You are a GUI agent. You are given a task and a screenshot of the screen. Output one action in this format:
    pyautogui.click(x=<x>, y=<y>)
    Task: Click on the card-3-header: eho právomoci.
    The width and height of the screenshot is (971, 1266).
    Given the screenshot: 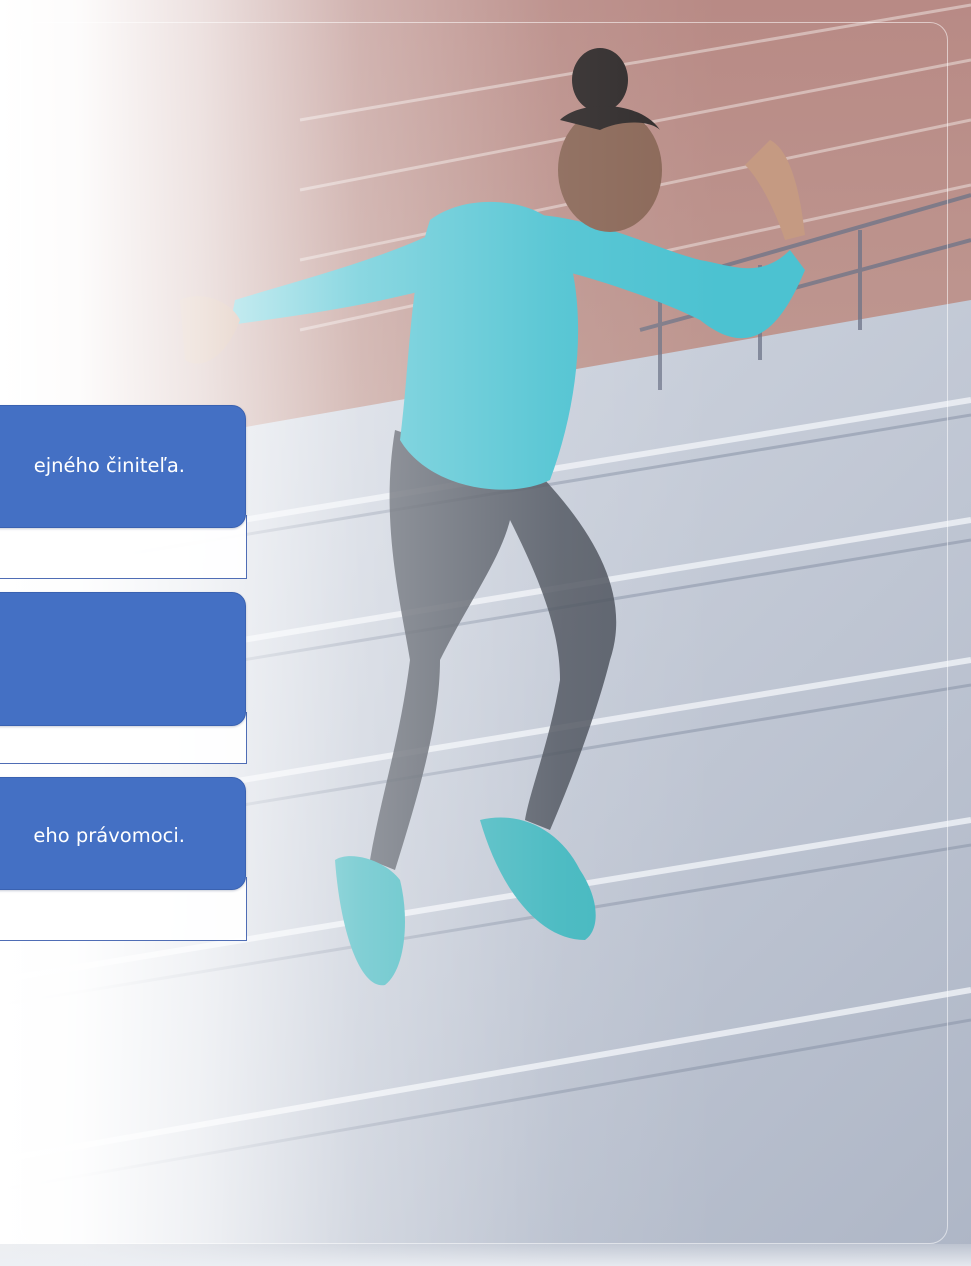 What is the action you would take?
    pyautogui.click(x=123, y=833)
    